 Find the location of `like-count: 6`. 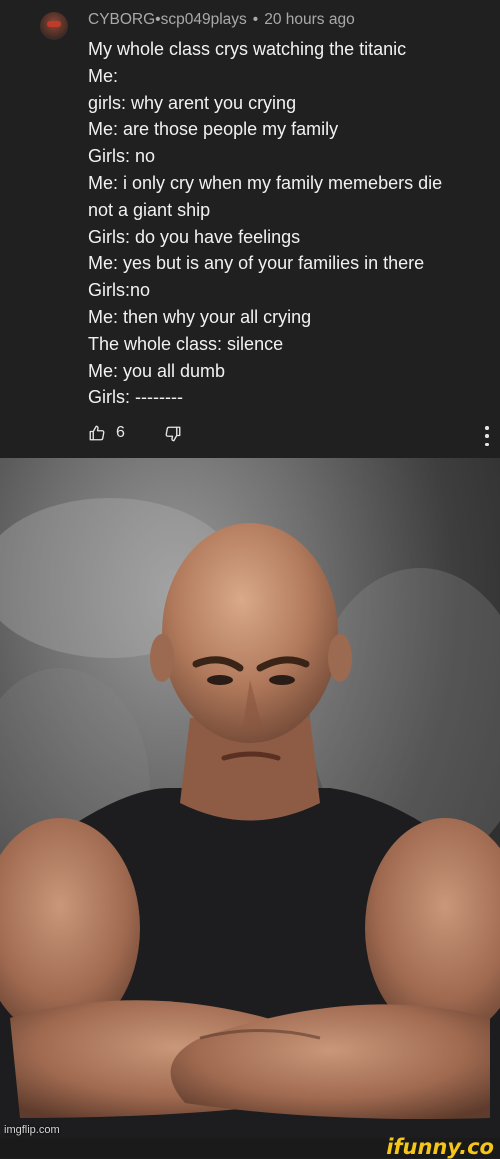

like-count: 6 is located at coordinates (120, 432).